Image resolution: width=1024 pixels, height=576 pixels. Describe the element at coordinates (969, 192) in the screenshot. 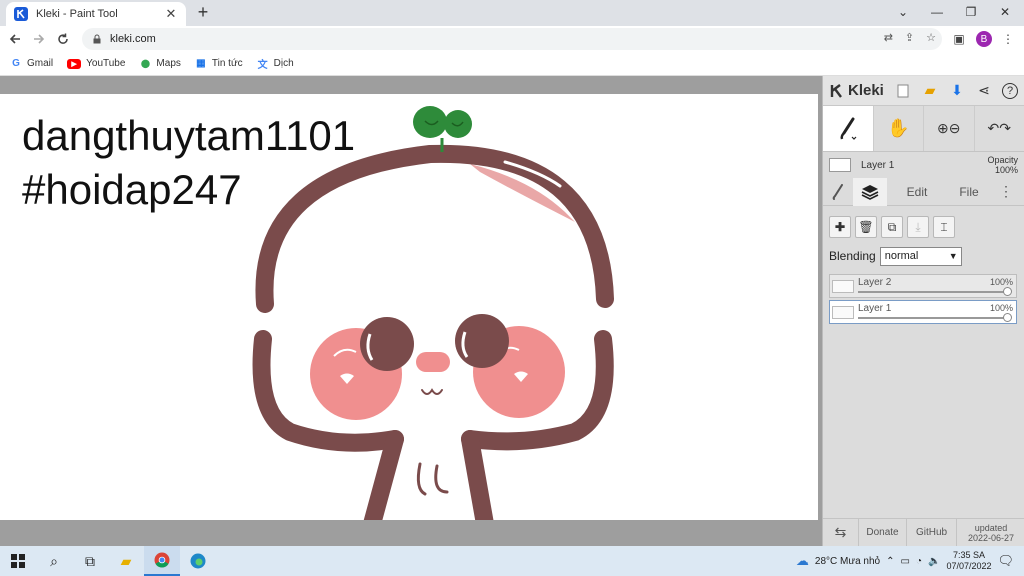

I see `tab-file: File` at that location.